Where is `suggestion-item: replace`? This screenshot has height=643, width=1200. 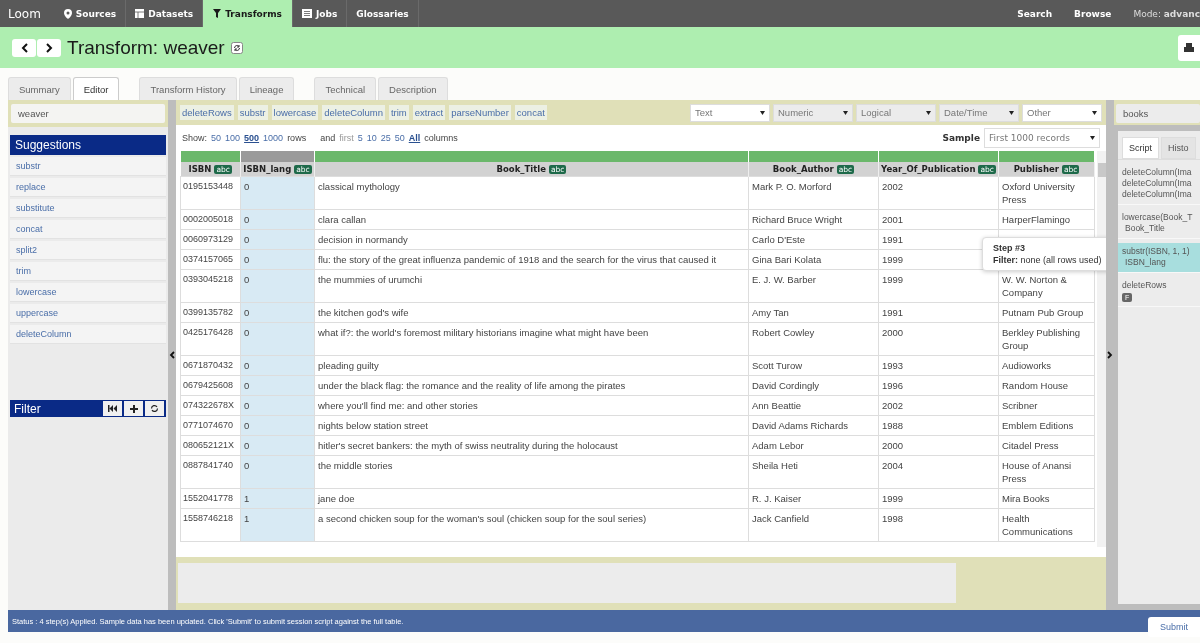
suggestion-item: replace is located at coordinates (88, 187).